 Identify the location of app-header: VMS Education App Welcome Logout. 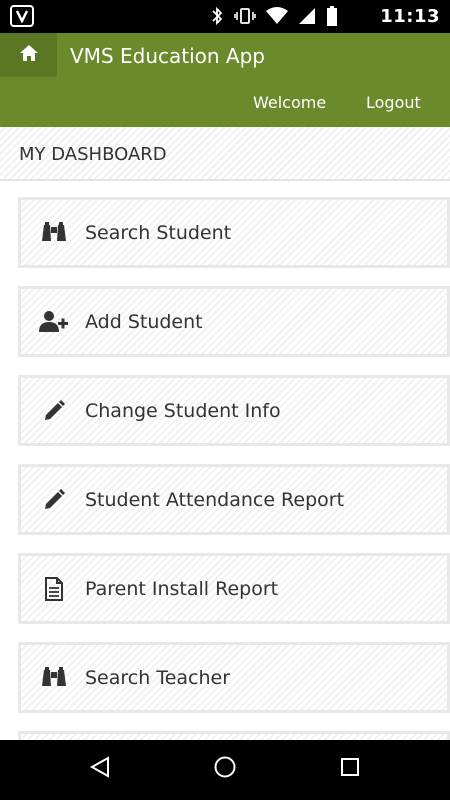
(225, 80).